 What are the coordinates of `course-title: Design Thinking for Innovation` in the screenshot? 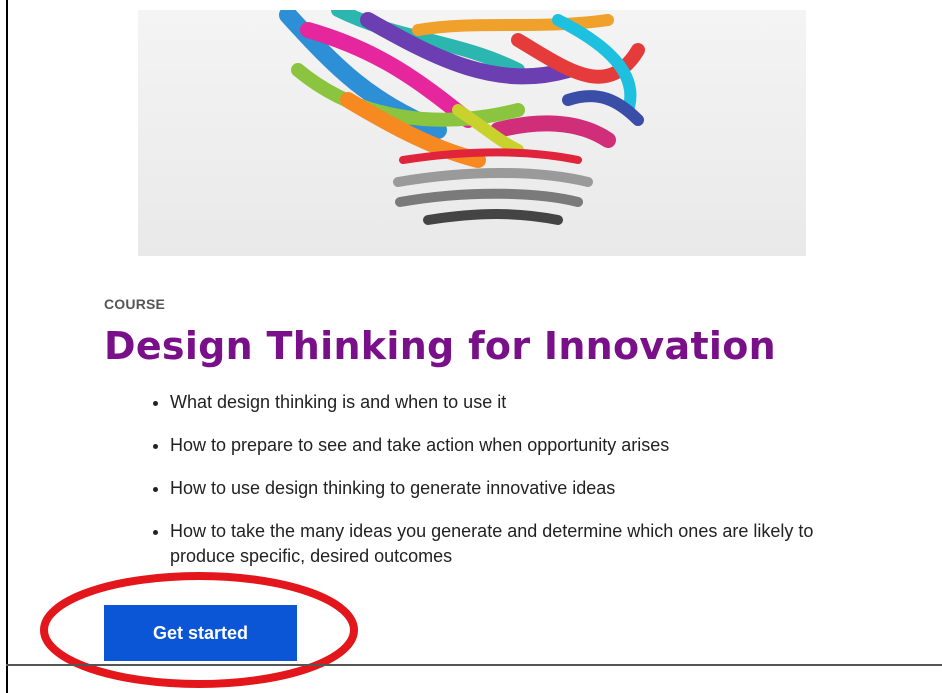 It's located at (440, 346).